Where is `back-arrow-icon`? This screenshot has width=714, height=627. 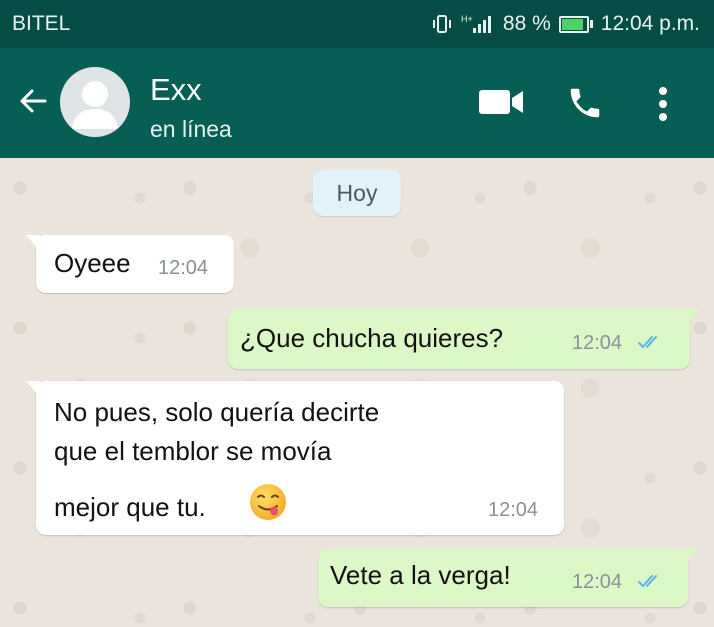 back-arrow-icon is located at coordinates (33, 101).